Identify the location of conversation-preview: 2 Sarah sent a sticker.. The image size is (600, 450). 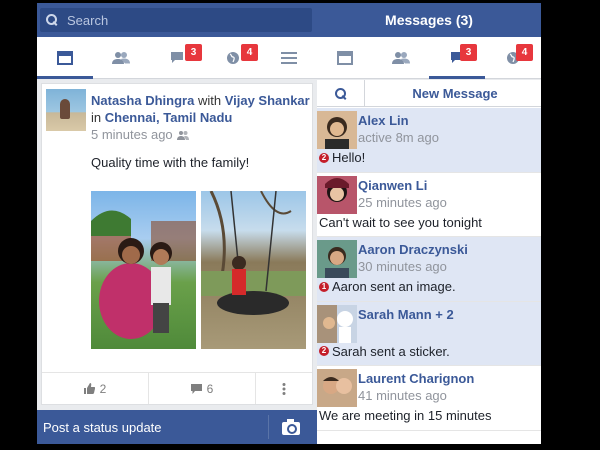
(384, 351).